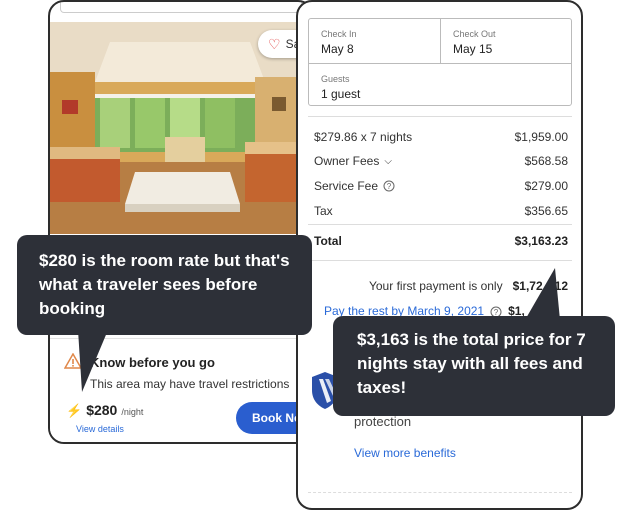 Image resolution: width=632 pixels, height=513 pixels. What do you see at coordinates (335, 79) in the screenshot?
I see `guests-label: Guests` at bounding box center [335, 79].